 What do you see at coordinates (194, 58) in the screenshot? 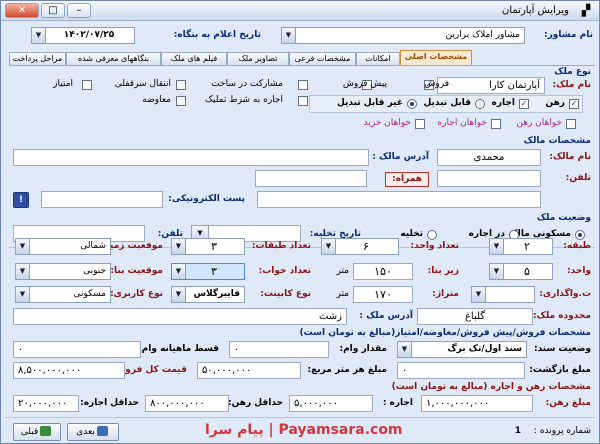
I see `tab-property-videos: فیلم های ملک` at bounding box center [194, 58].